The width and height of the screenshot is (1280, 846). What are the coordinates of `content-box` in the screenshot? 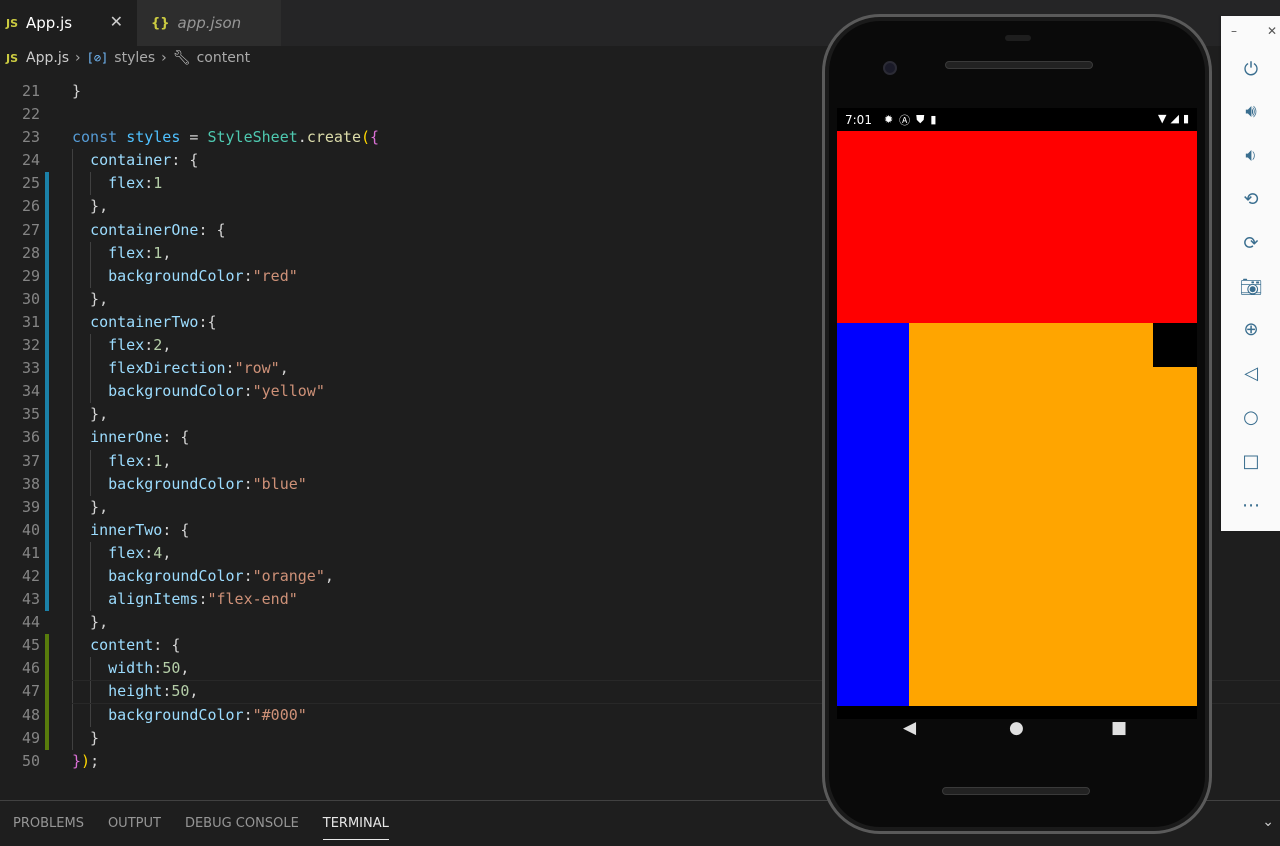 It's located at (1175, 345).